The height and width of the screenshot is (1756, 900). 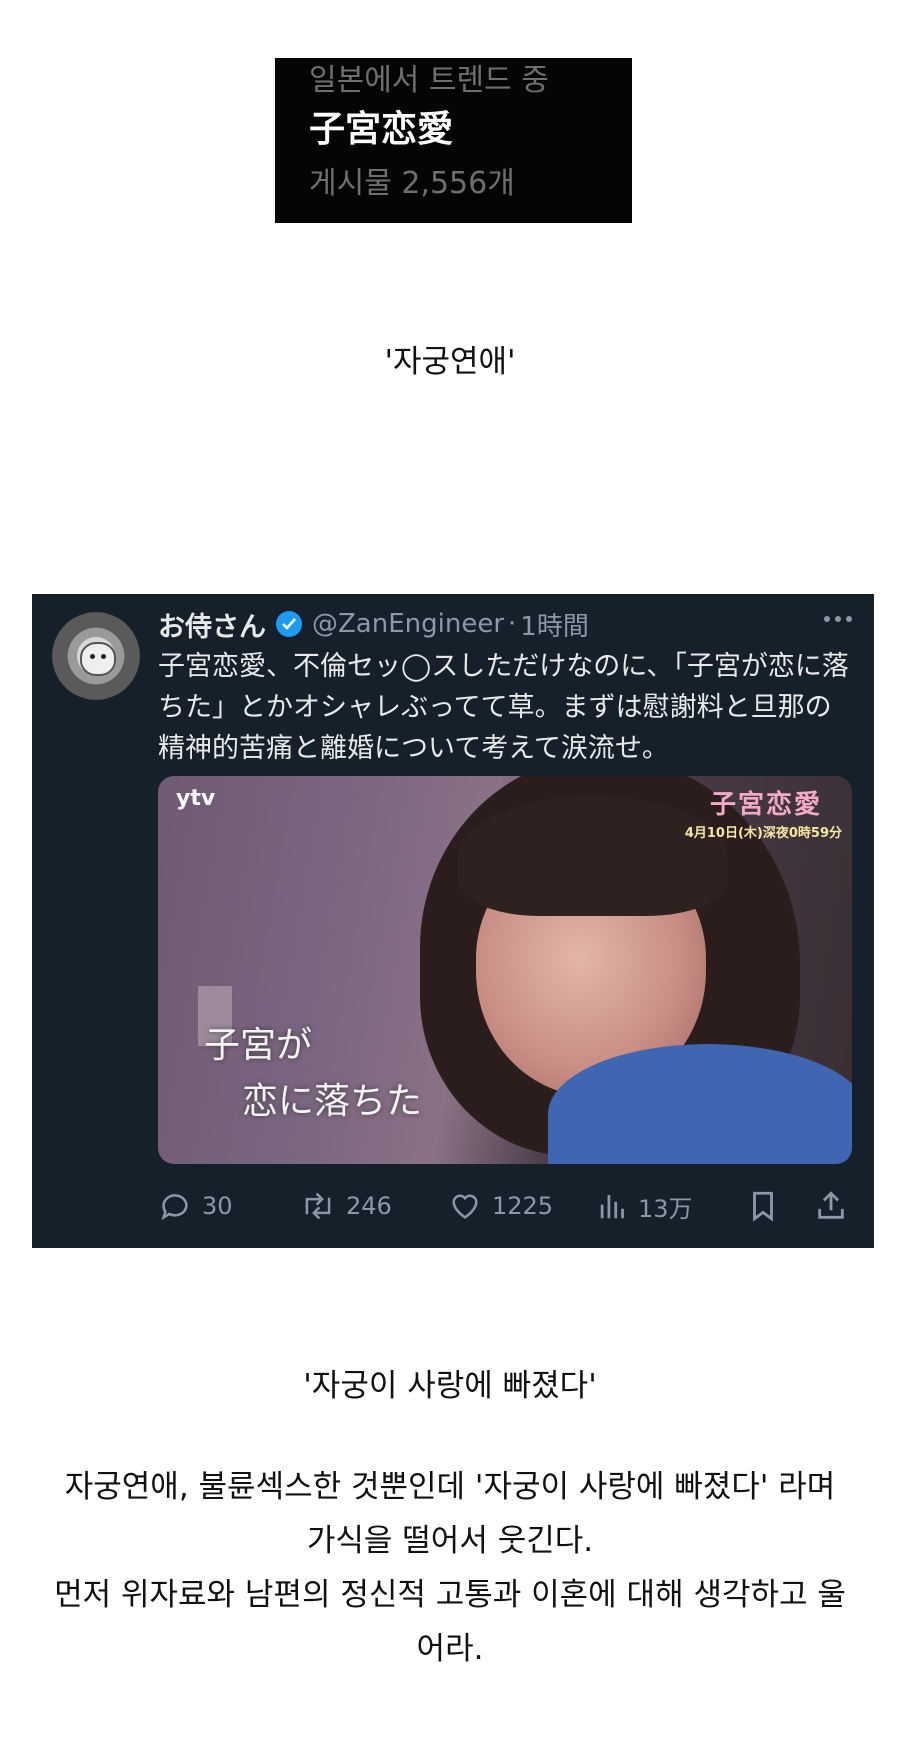 What do you see at coordinates (838, 619) in the screenshot?
I see `more-options-icon` at bounding box center [838, 619].